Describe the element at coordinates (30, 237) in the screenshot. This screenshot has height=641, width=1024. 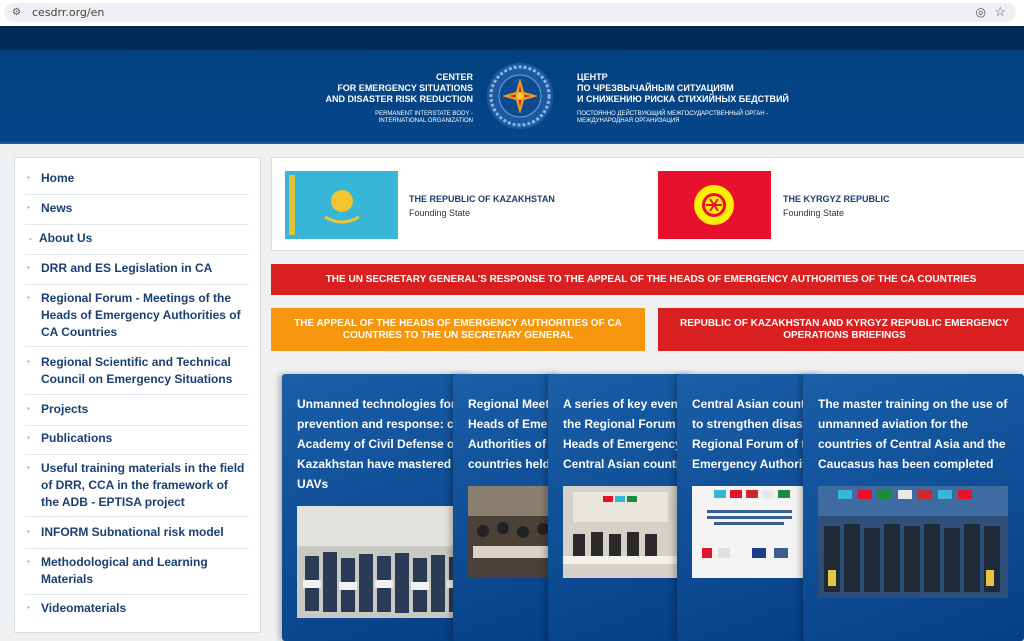
I see `chevron-down-icon: ⌄` at that location.